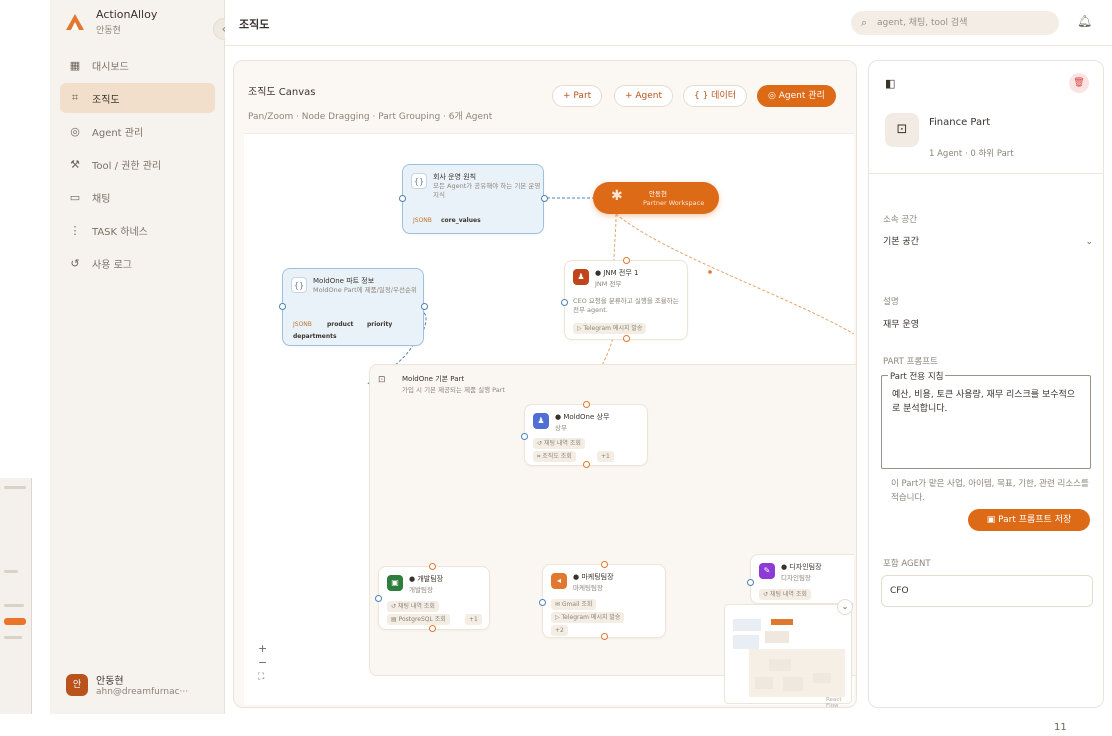  What do you see at coordinates (426, 579) in the screenshot?
I see `node-title: ● 개발팀장` at bounding box center [426, 579].